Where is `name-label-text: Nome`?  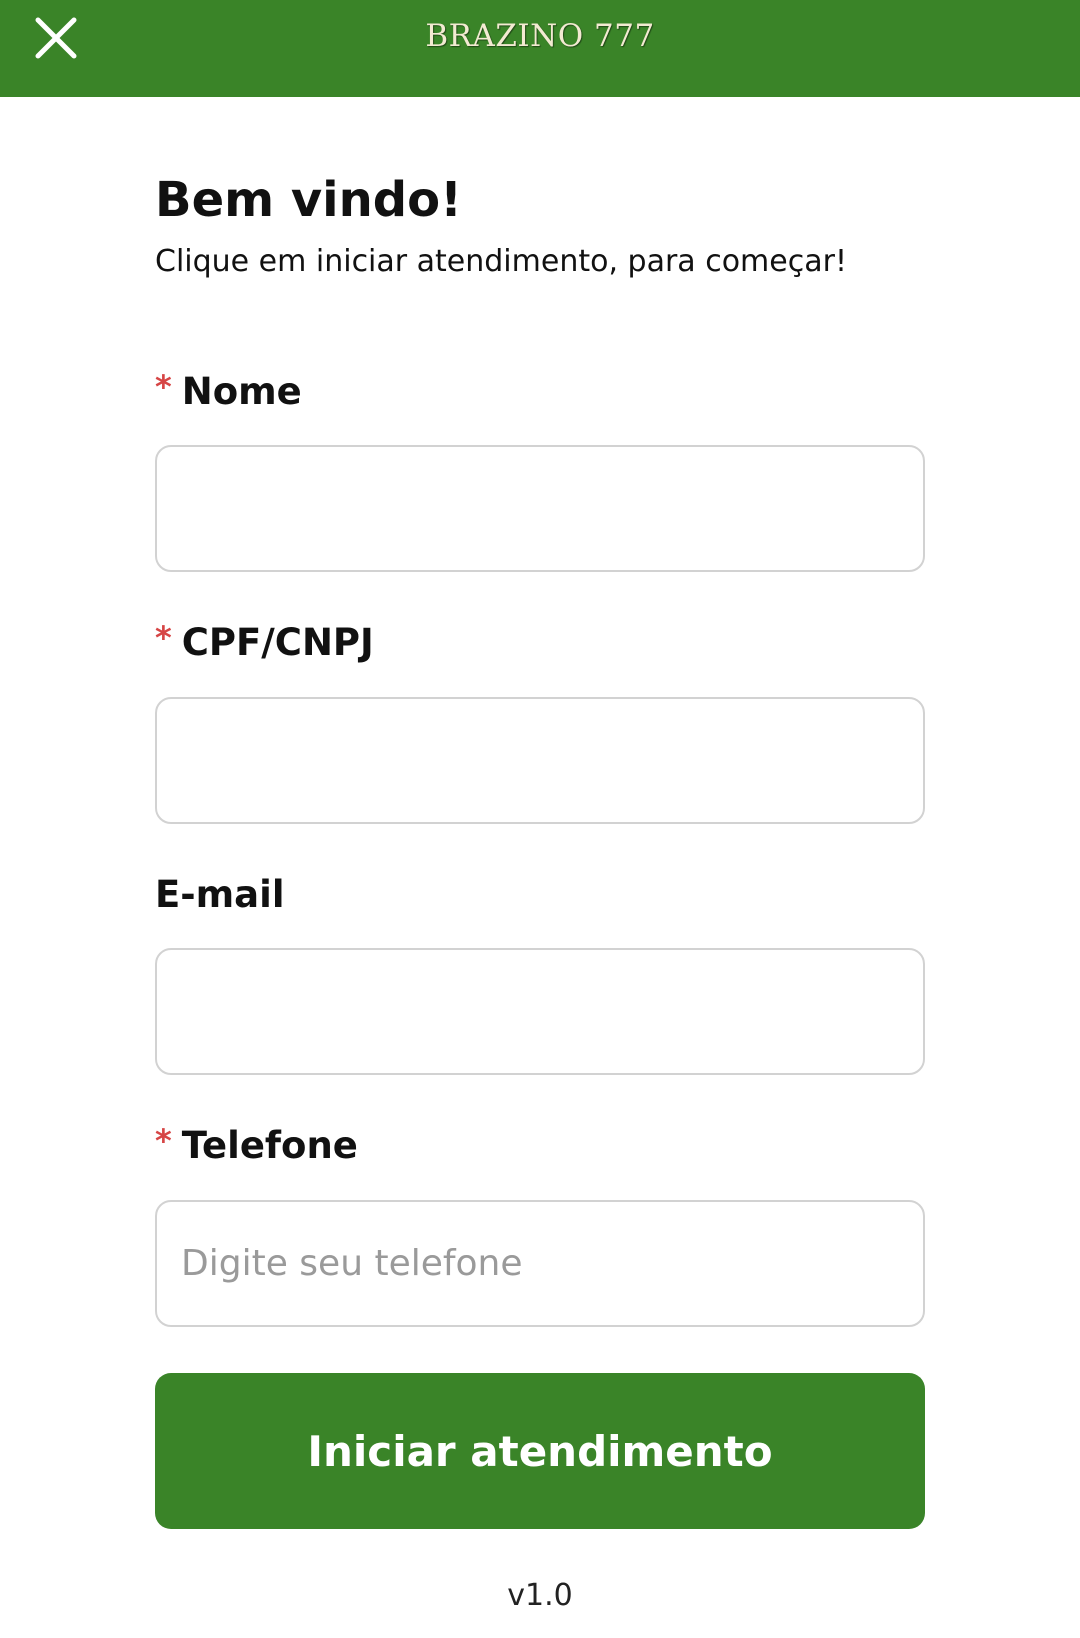 name-label-text: Nome is located at coordinates (241, 391).